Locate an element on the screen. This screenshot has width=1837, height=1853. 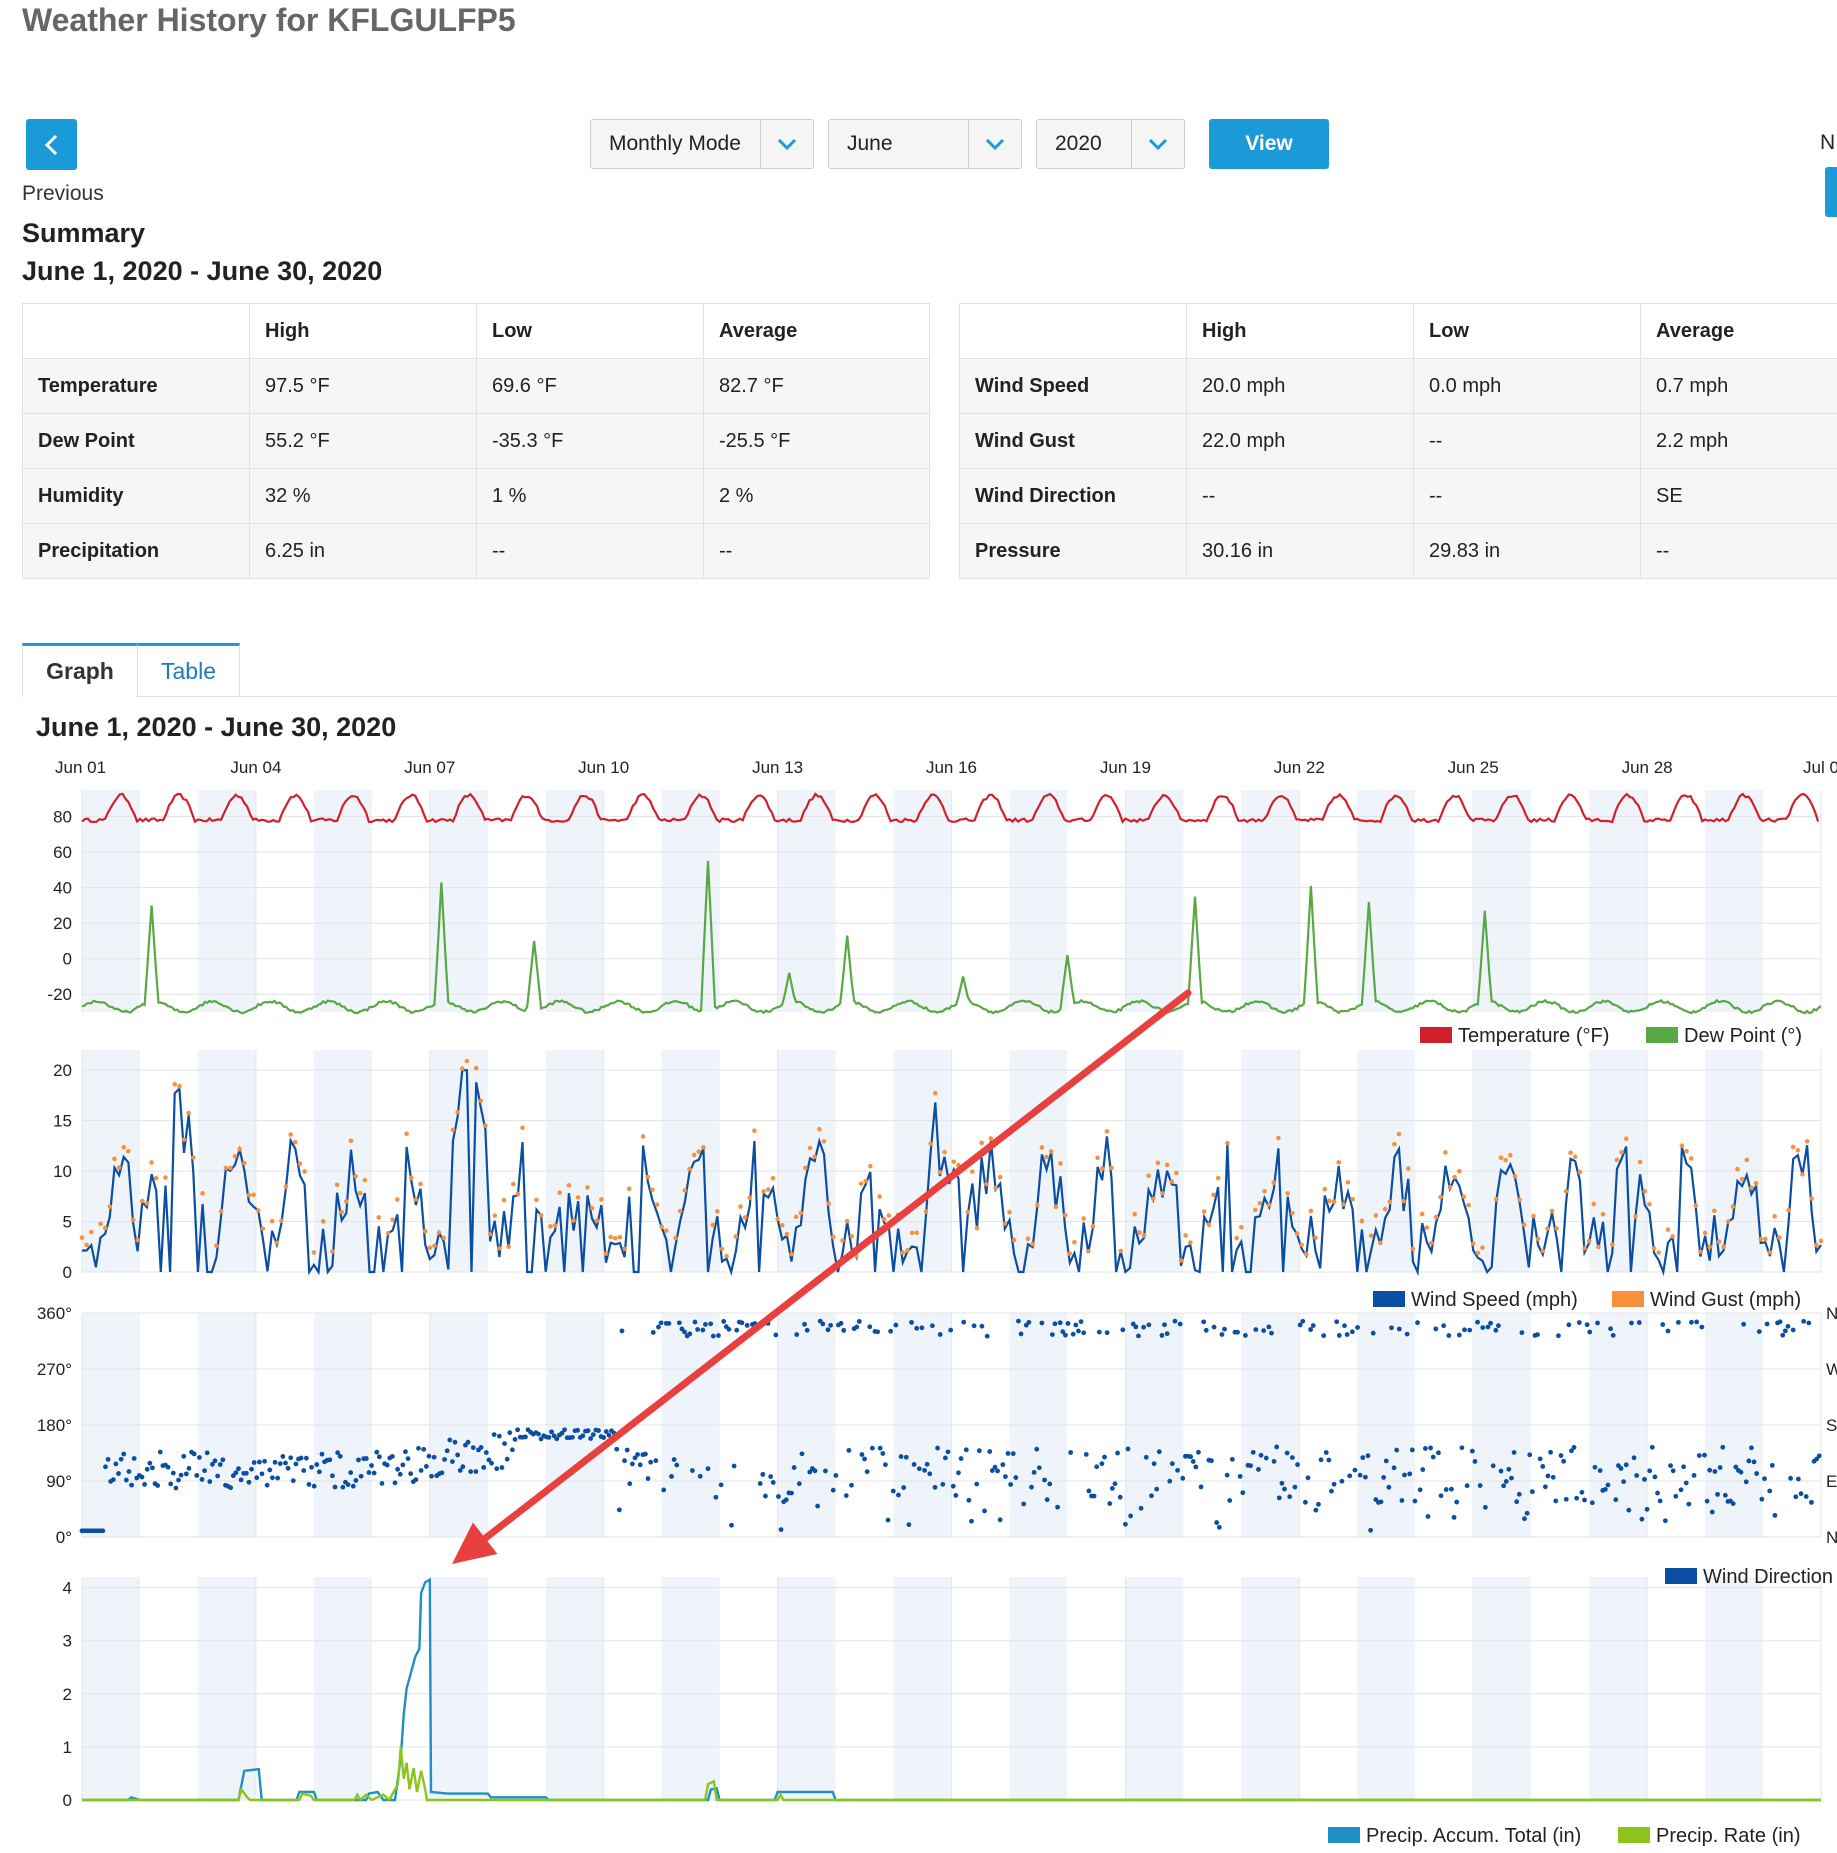
y-tick-label-right: N is located at coordinates (1831, 1313).